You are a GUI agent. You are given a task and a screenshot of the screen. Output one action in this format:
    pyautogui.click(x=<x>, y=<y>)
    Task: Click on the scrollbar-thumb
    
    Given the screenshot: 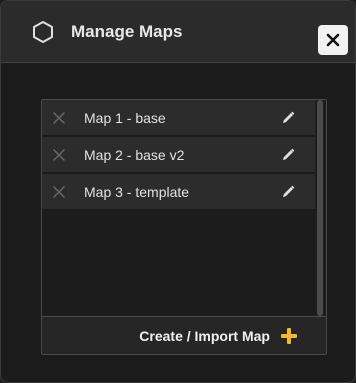 What is the action you would take?
    pyautogui.click(x=320, y=208)
    